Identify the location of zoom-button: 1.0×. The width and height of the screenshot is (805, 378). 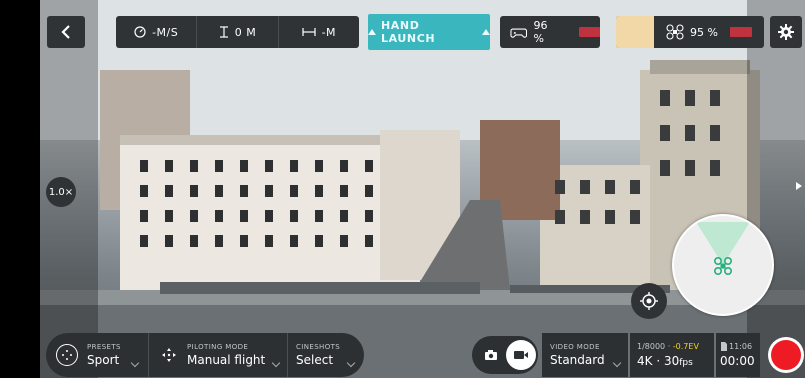
(61, 192).